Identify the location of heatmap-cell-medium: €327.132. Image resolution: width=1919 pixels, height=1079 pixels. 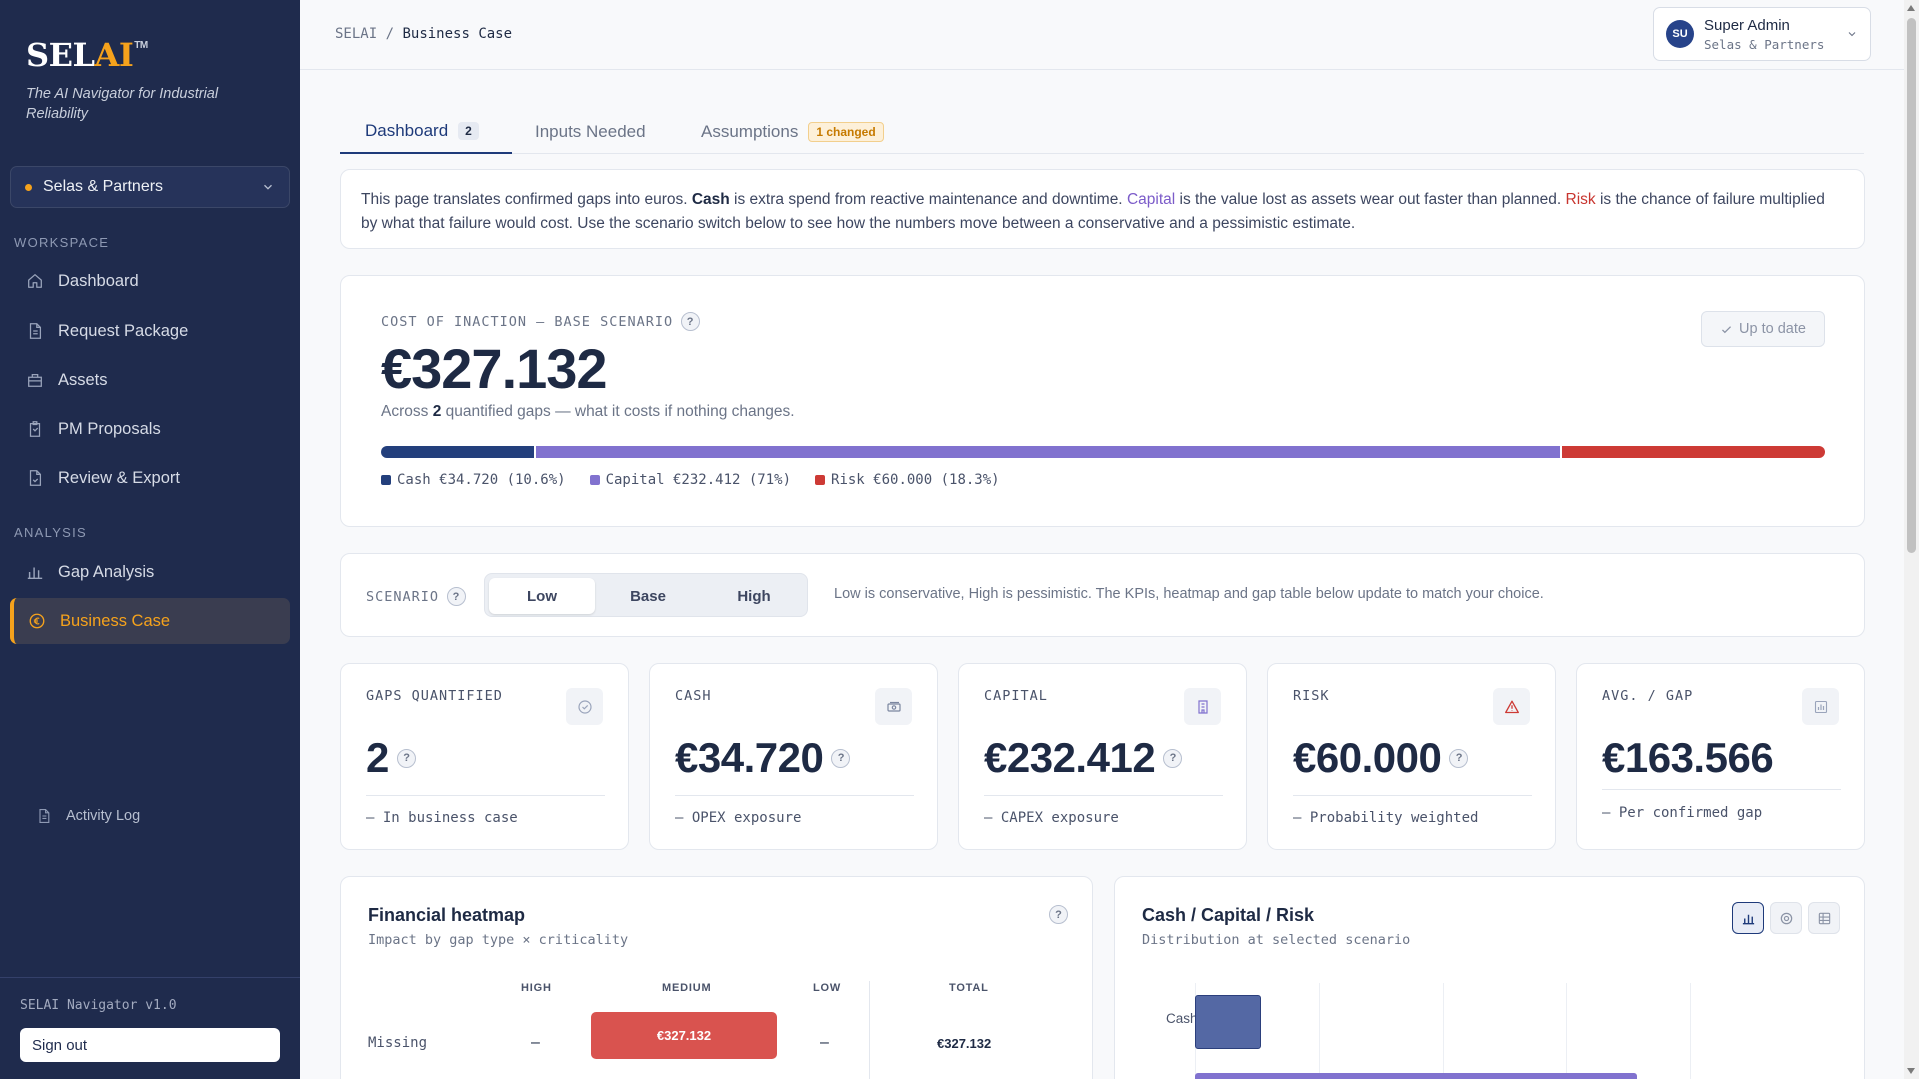
(684, 1035).